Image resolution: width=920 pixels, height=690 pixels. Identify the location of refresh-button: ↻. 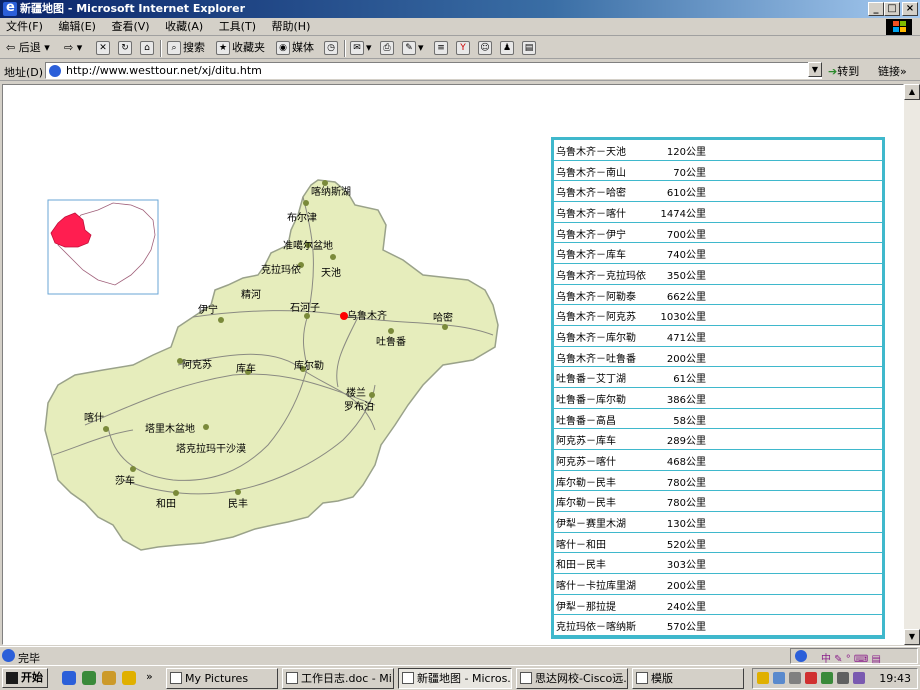
(126, 48).